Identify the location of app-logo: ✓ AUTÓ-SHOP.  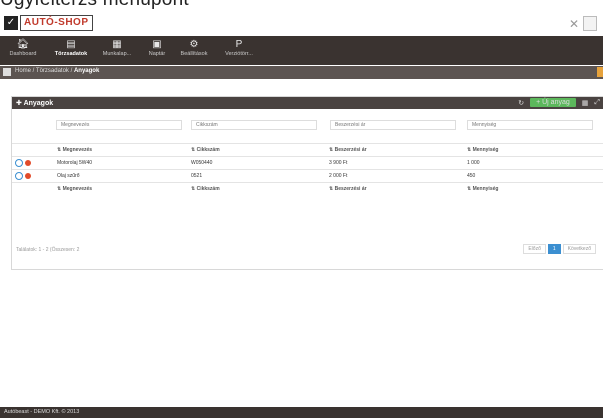
(48, 23).